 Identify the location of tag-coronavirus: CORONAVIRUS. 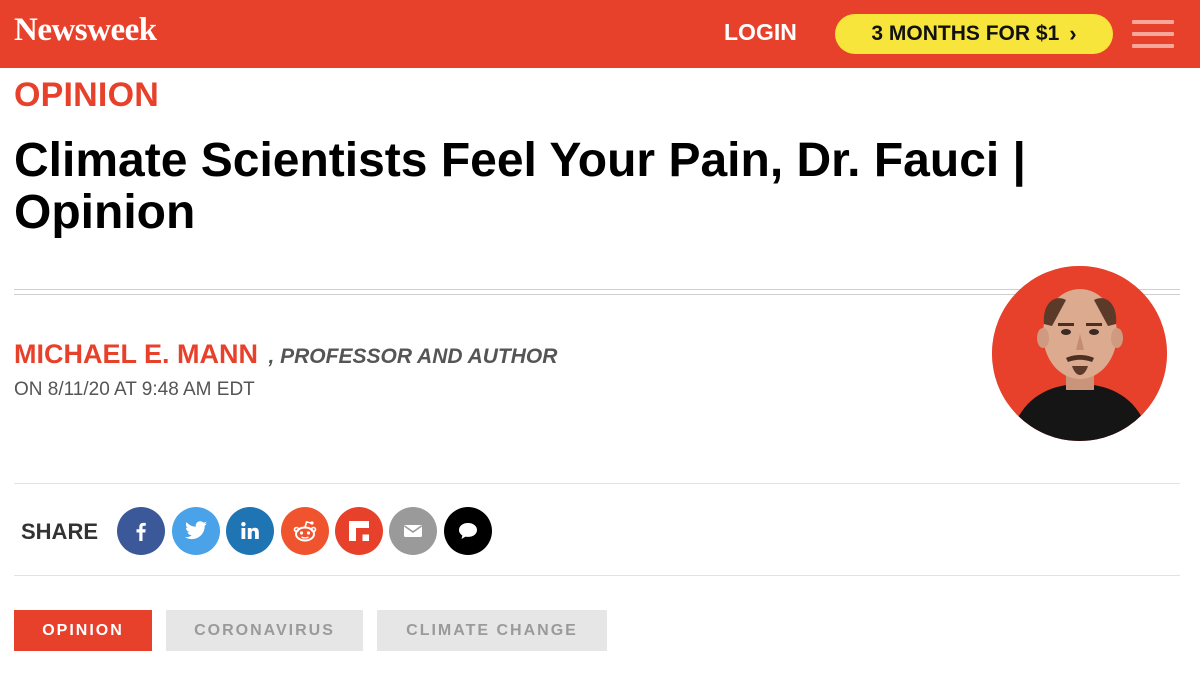
(264, 630).